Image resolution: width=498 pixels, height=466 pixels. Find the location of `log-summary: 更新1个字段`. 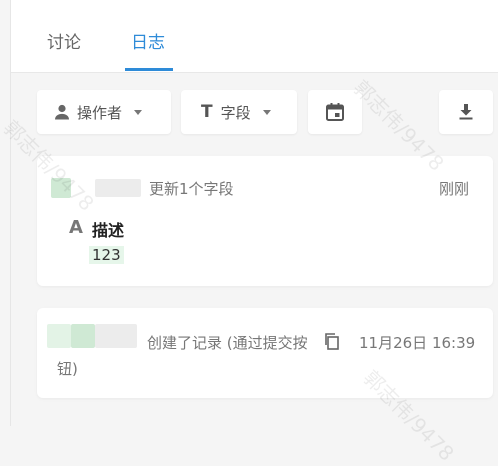

log-summary: 更新1个字段 is located at coordinates (191, 189).